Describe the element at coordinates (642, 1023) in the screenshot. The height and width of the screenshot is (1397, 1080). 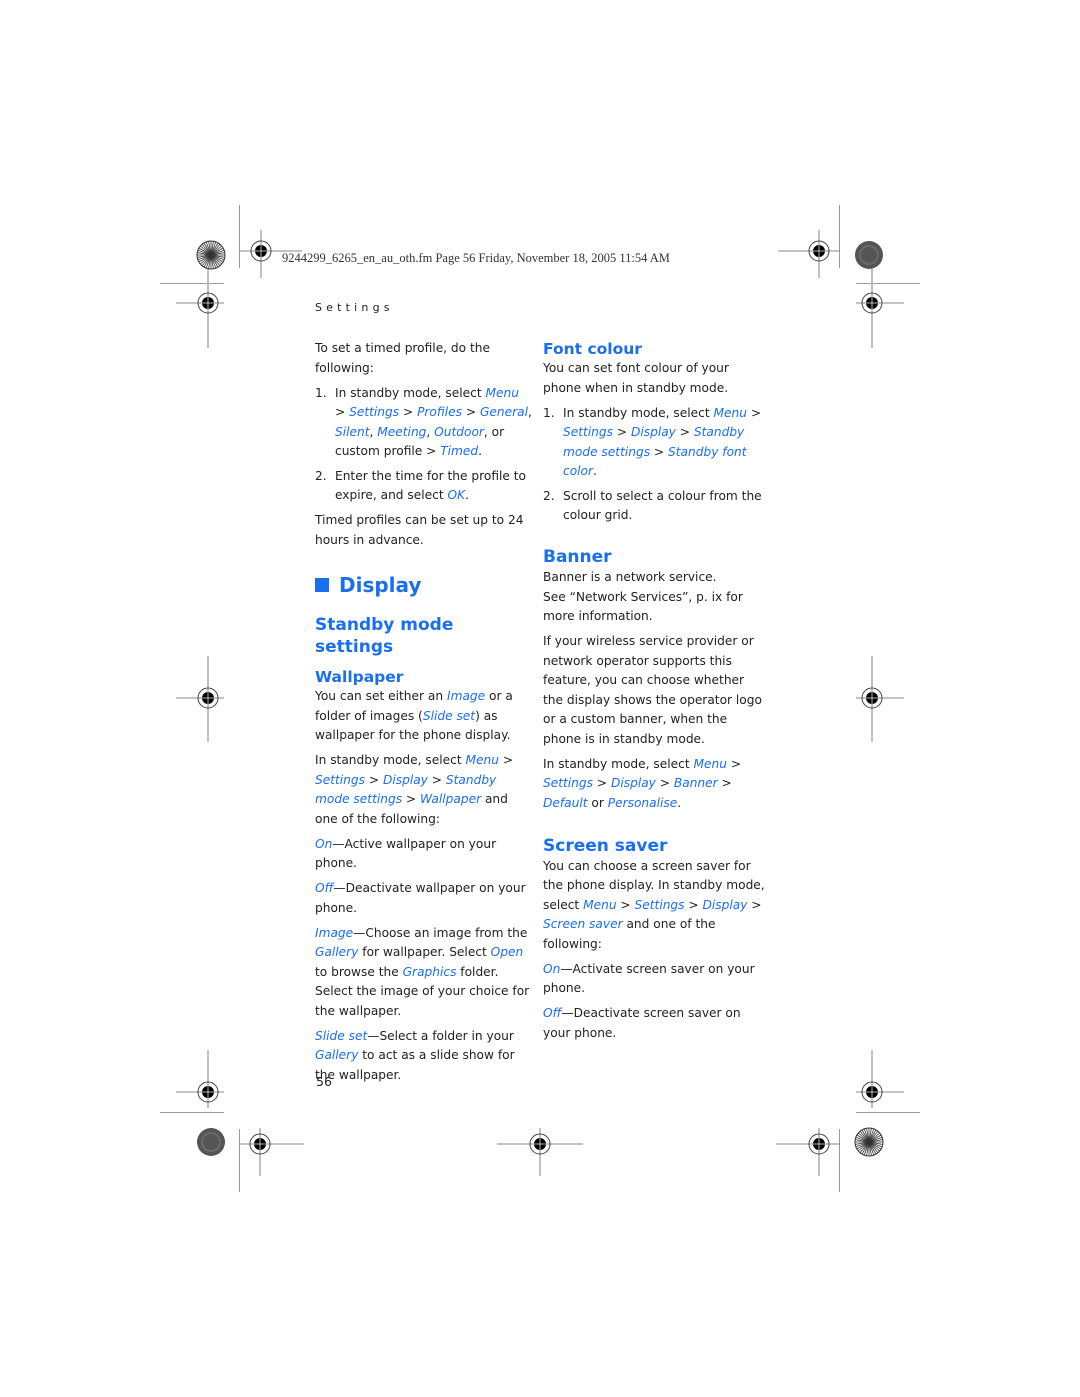
I see `text-run: —Deactivate screen saver on your phone.` at that location.